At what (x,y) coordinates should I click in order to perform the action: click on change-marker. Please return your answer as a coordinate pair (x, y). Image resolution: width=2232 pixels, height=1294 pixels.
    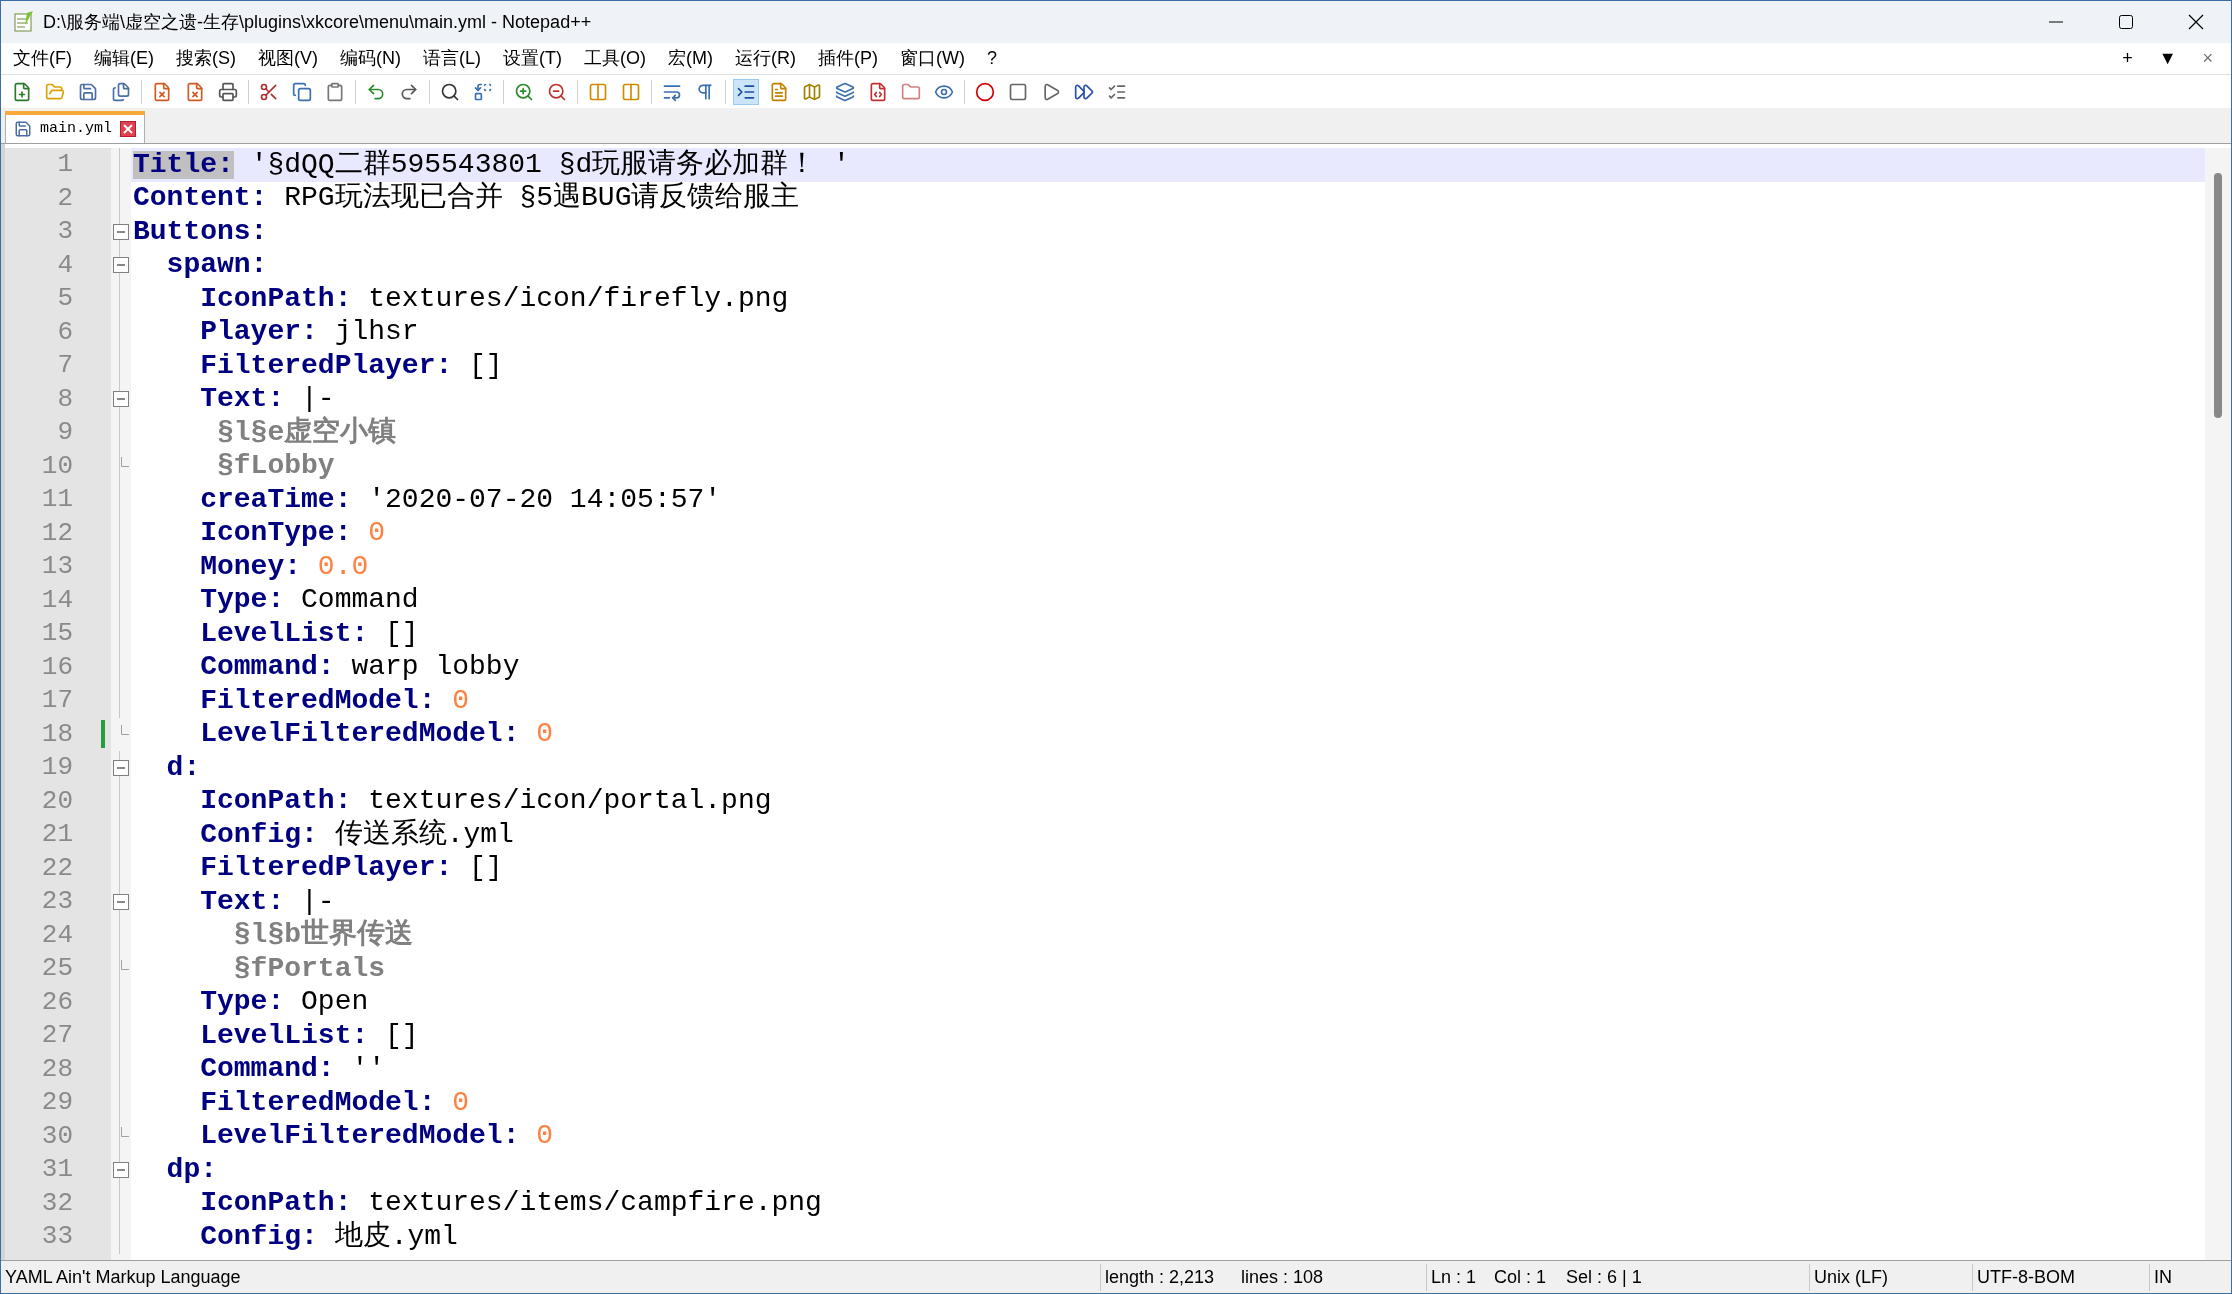
    Looking at the image, I should click on (103, 734).